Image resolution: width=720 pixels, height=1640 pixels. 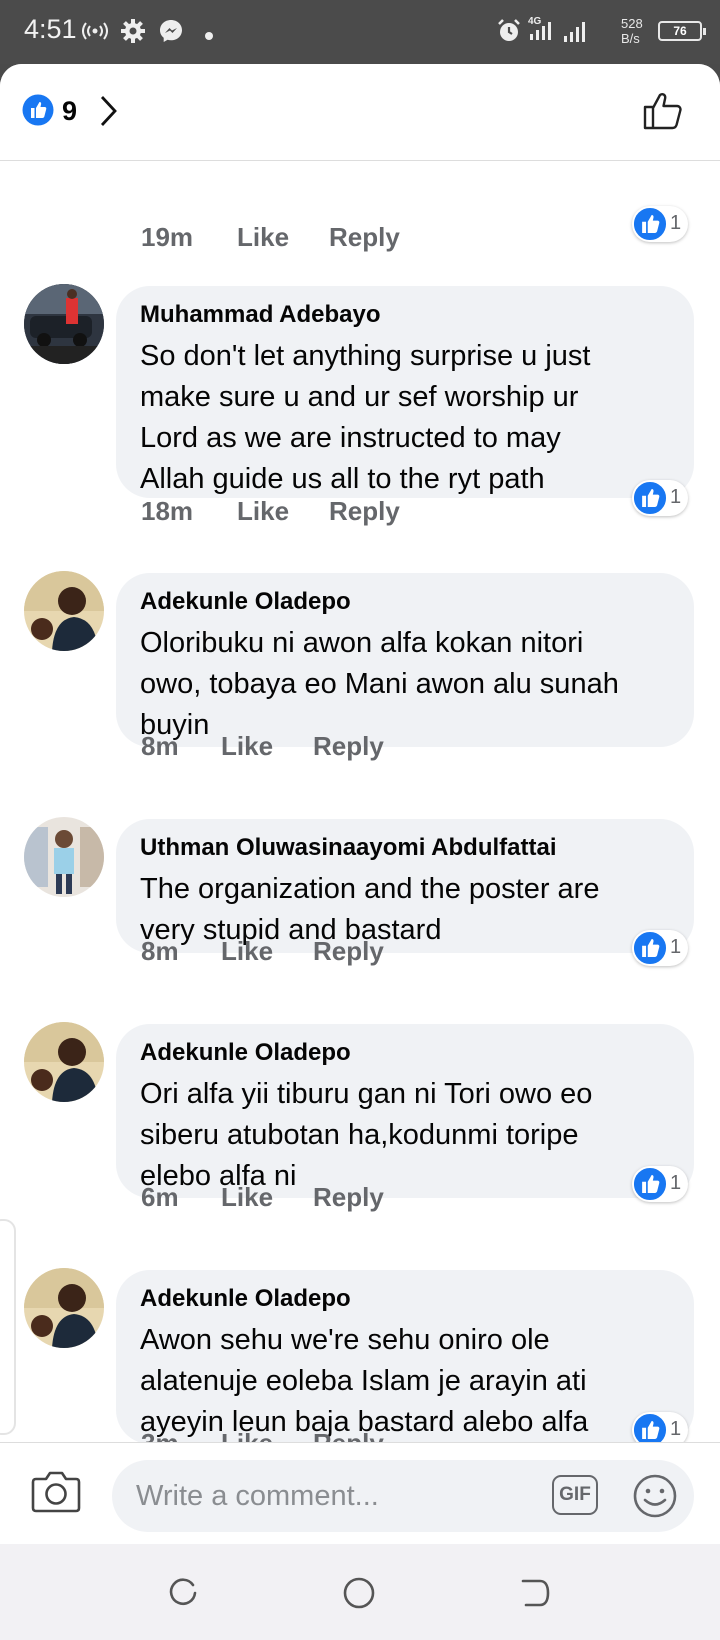 I want to click on alarm-icon, so click(x=509, y=33).